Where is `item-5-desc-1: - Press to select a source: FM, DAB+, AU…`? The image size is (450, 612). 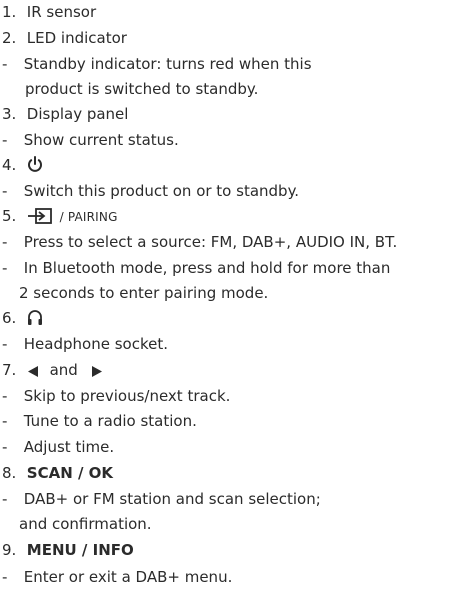 item-5-desc-1: - Press to select a source: FM, DAB+, AU… is located at coordinates (199, 242).